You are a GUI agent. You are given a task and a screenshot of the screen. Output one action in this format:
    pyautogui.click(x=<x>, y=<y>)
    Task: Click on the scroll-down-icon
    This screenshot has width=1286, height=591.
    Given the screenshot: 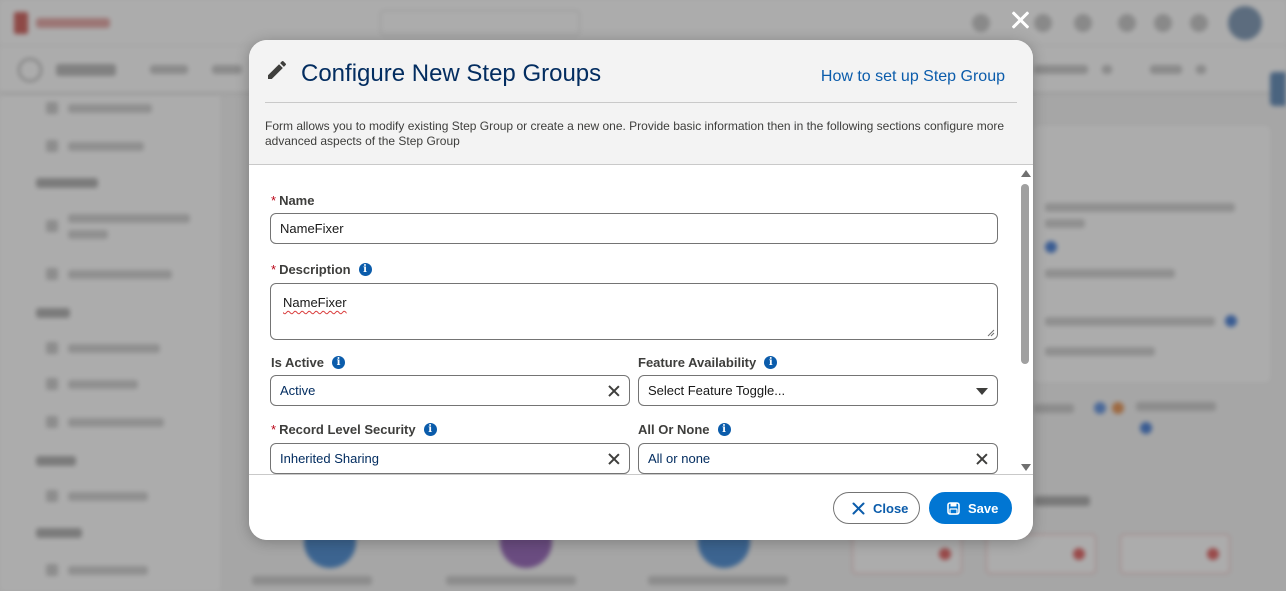 What is the action you would take?
    pyautogui.click(x=1026, y=467)
    